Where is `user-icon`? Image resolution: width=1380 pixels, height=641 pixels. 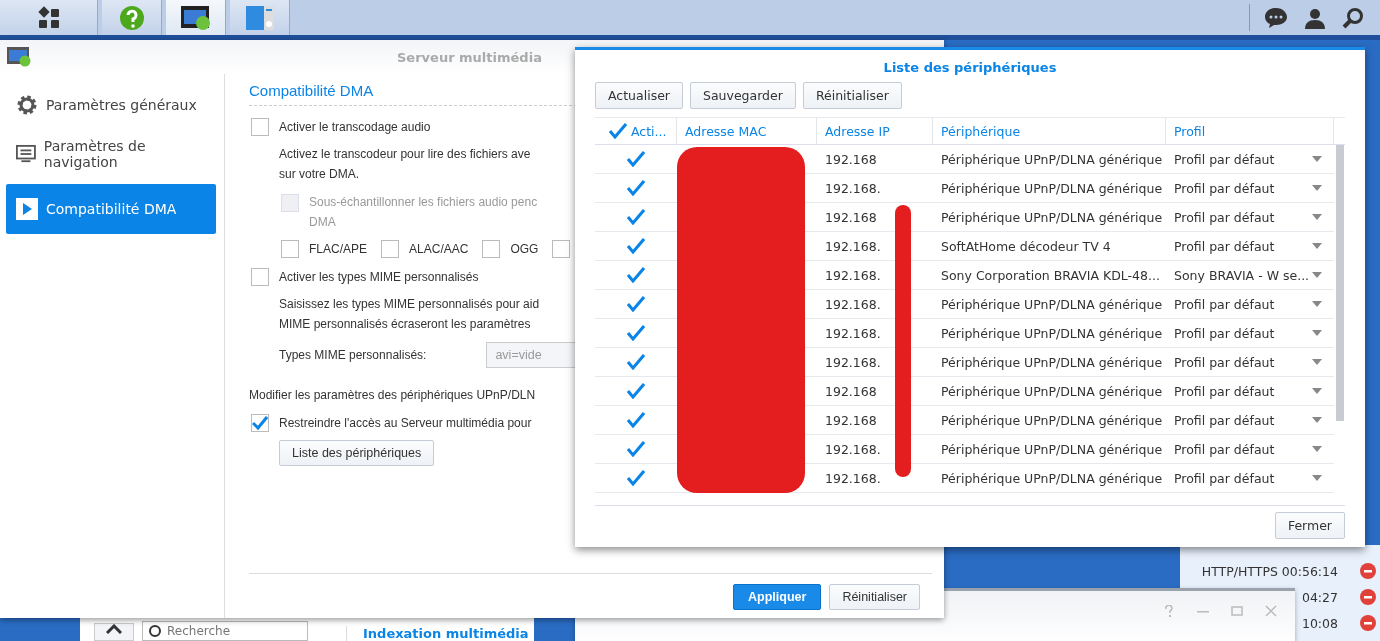
user-icon is located at coordinates (1315, 17).